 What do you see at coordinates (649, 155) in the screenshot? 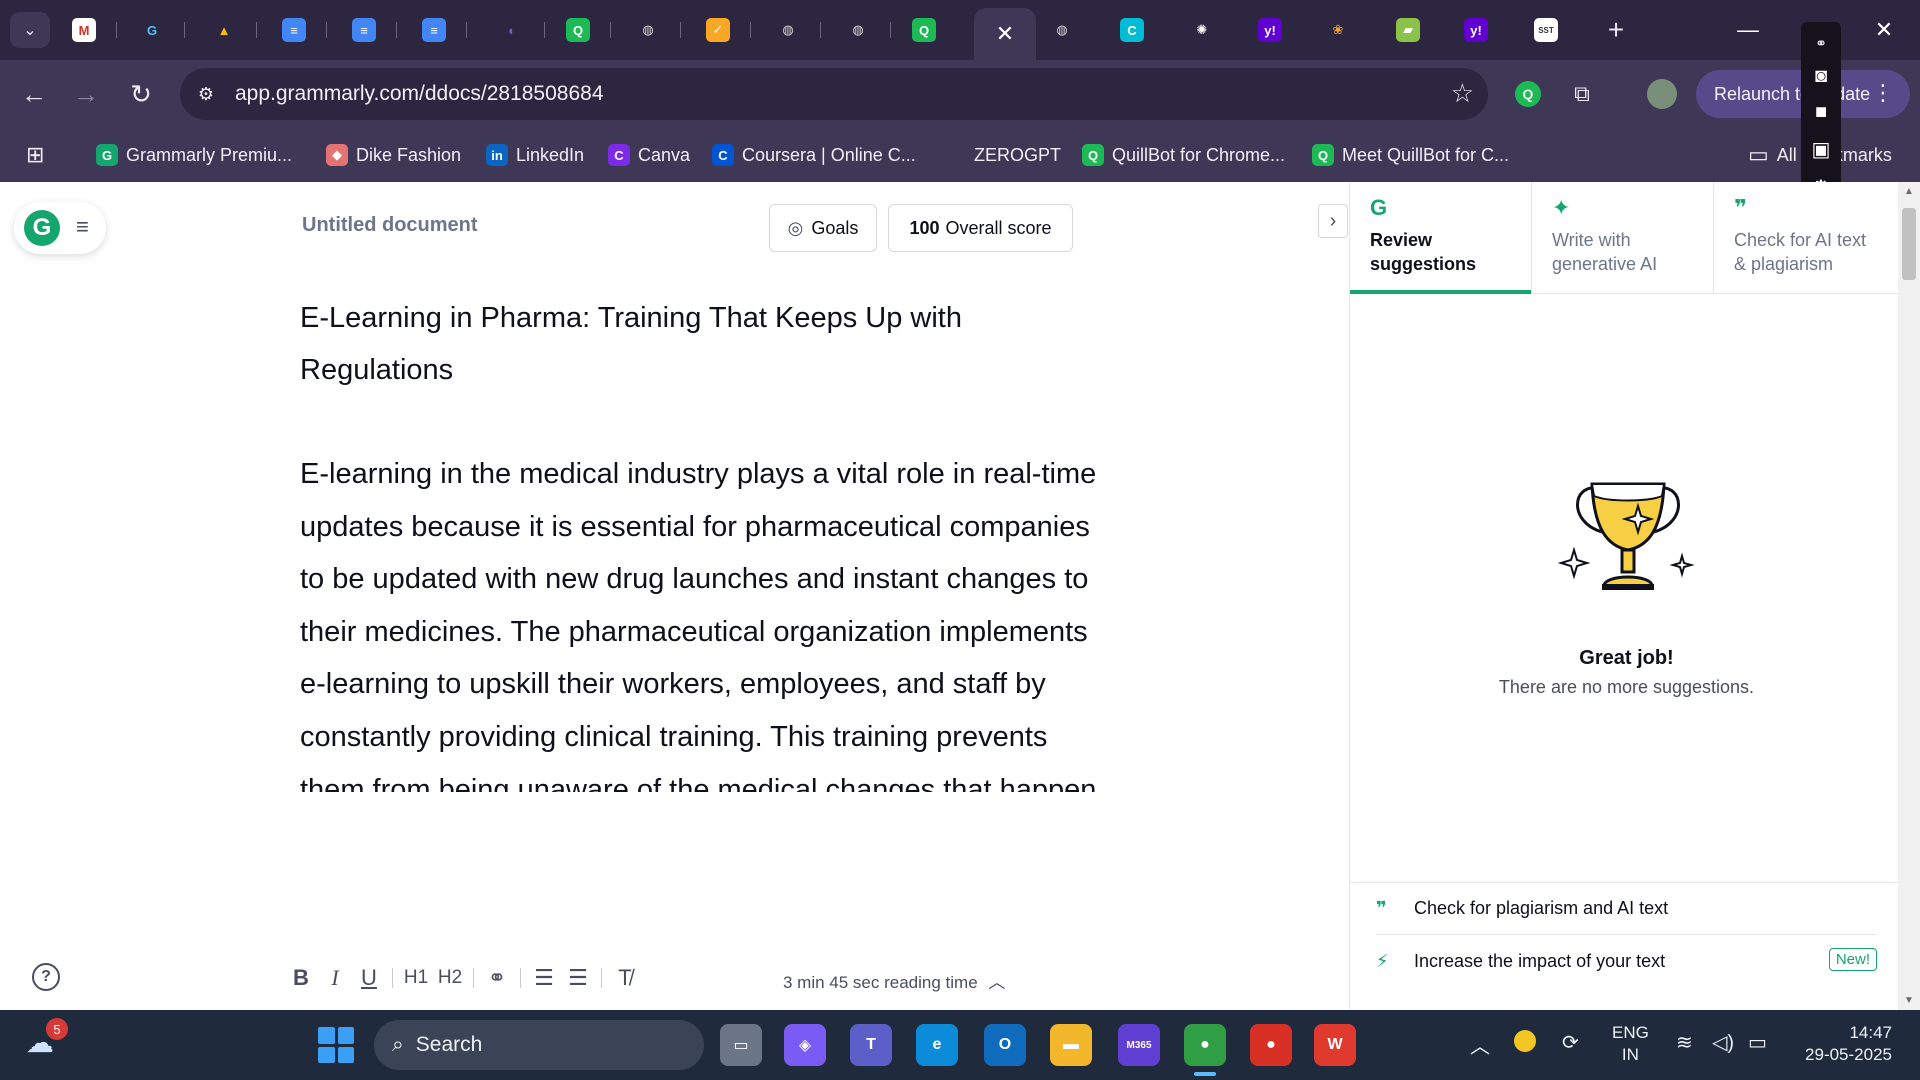
I see `bookmark-item: C Canva` at bounding box center [649, 155].